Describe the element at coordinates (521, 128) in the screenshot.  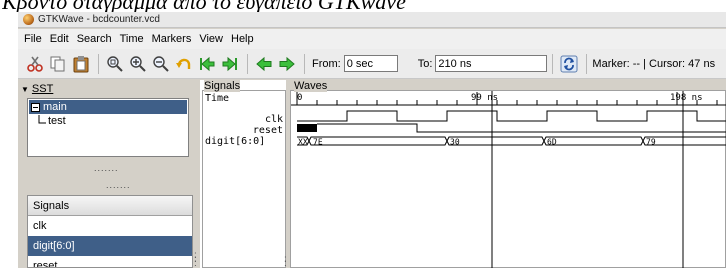
I see `reset-waveform` at that location.